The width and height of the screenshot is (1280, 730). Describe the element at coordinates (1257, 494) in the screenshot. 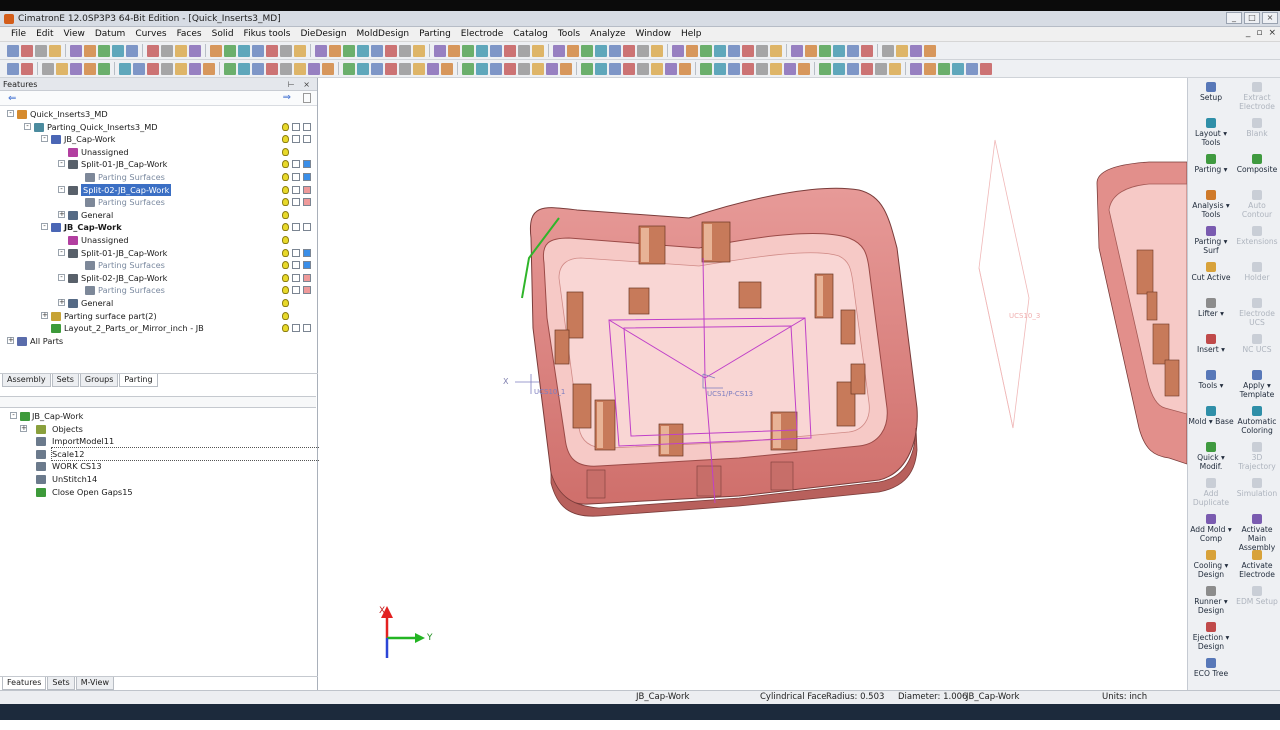

I see `guide-button-simulation: Simulation` at that location.